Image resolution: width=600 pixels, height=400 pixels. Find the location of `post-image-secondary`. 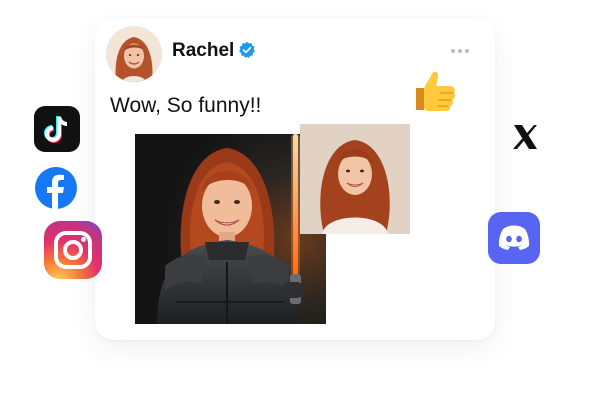

post-image-secondary is located at coordinates (355, 179).